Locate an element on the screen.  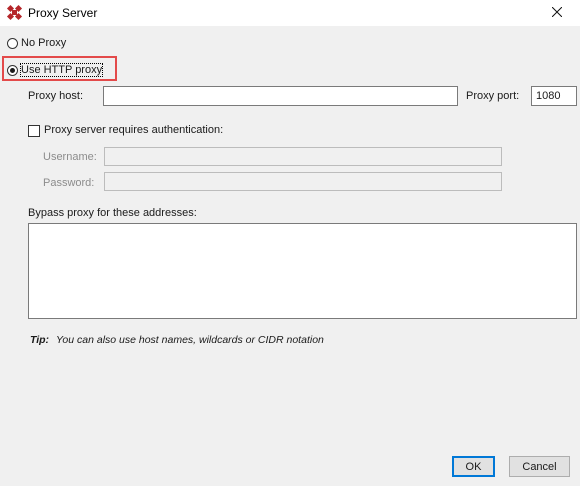
username-label: Username: is located at coordinates (70, 157).